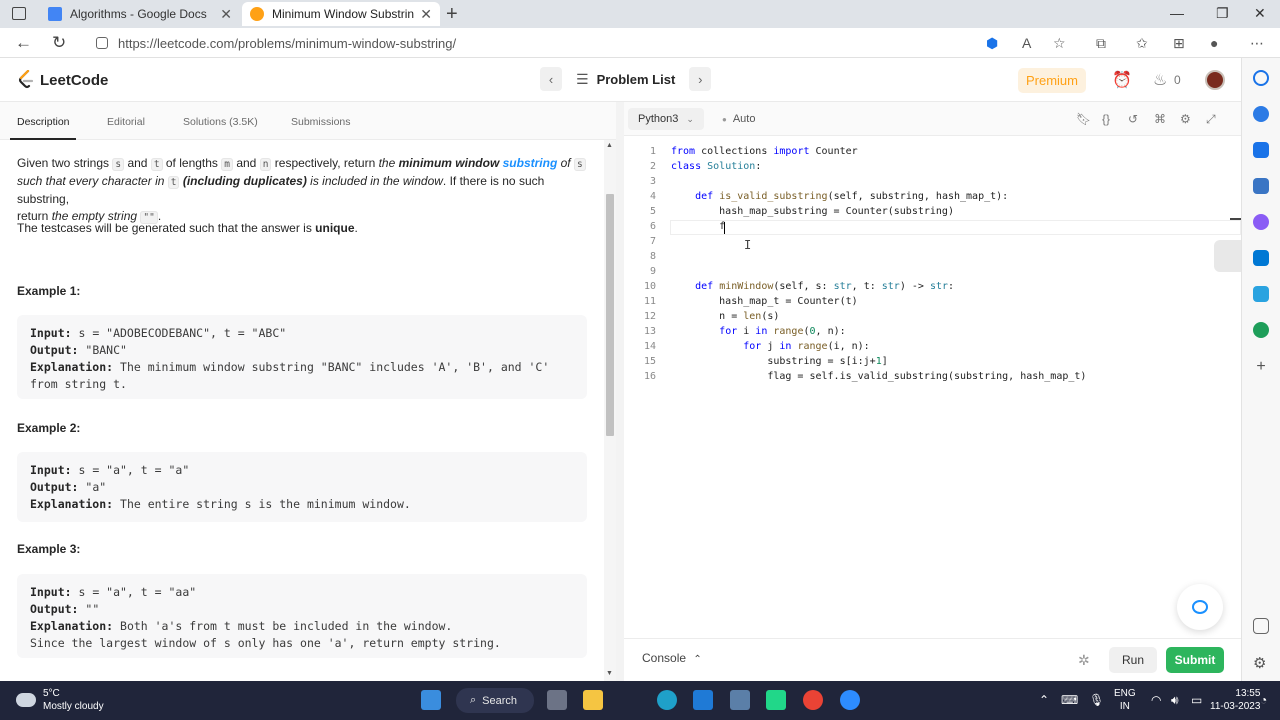  I want to click on windows-start-icon, so click(431, 700).